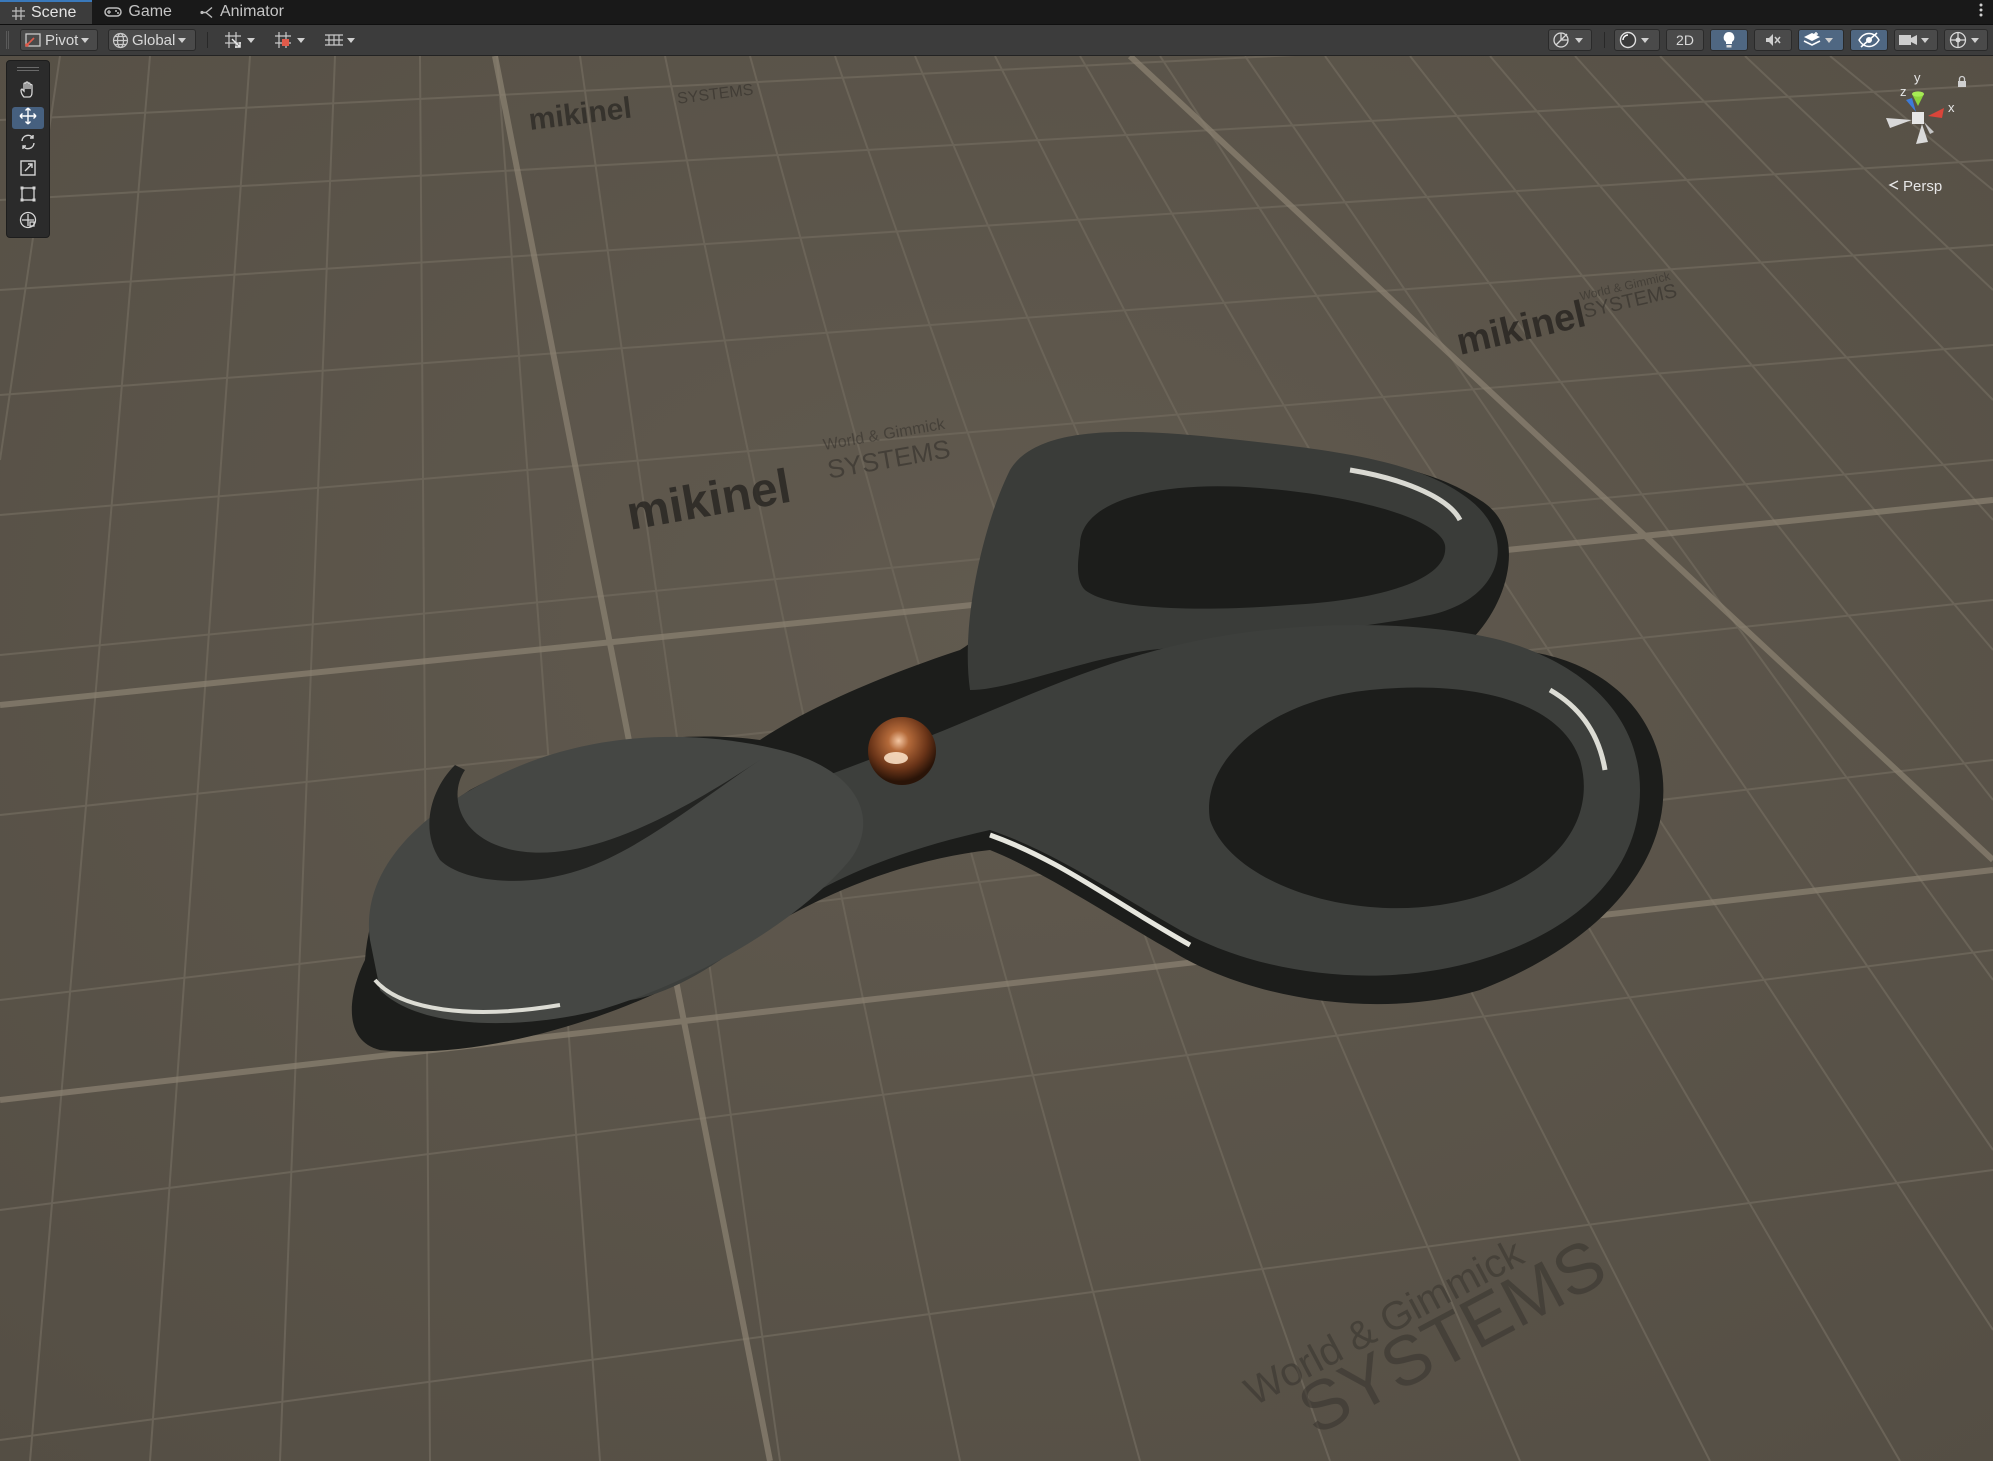 The width and height of the screenshot is (1993, 1461). I want to click on camera-settings-dropdown, so click(1916, 40).